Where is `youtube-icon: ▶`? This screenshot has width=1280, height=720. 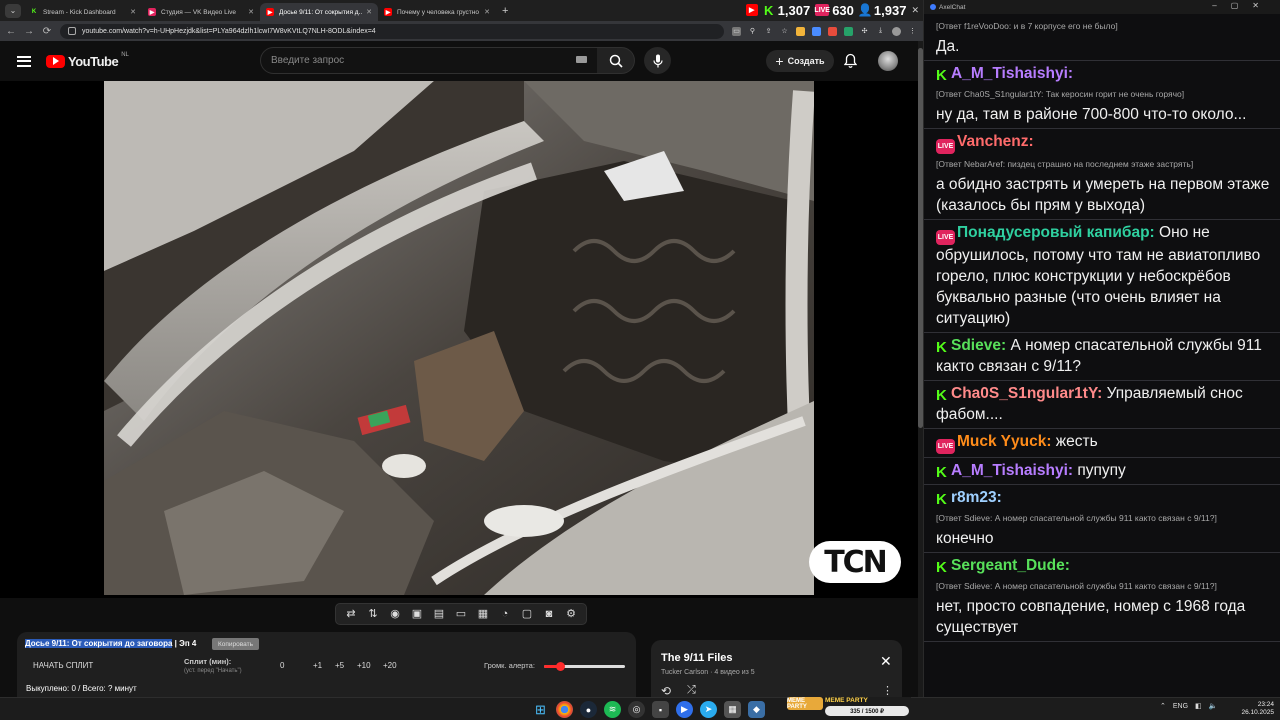
youtube-icon: ▶ is located at coordinates (270, 12).